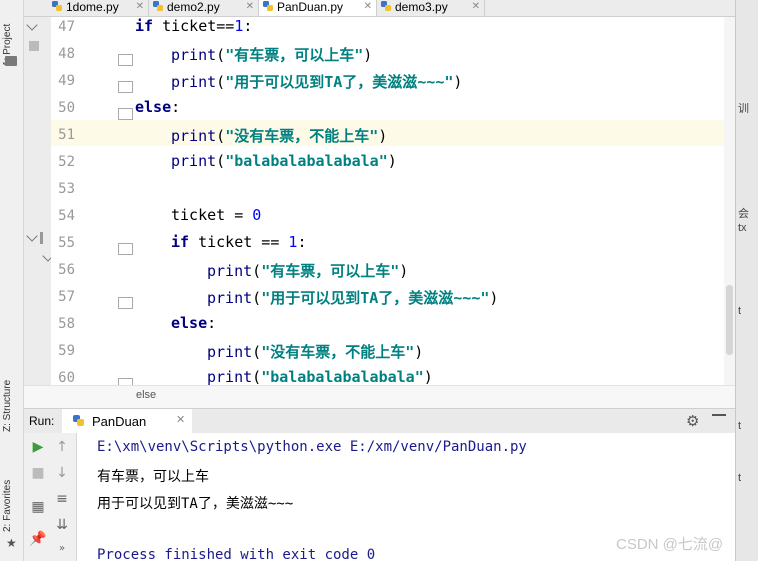 The image size is (758, 563). What do you see at coordinates (243, 242) in the screenshot?
I see `code-token: ticket ==` at bounding box center [243, 242].